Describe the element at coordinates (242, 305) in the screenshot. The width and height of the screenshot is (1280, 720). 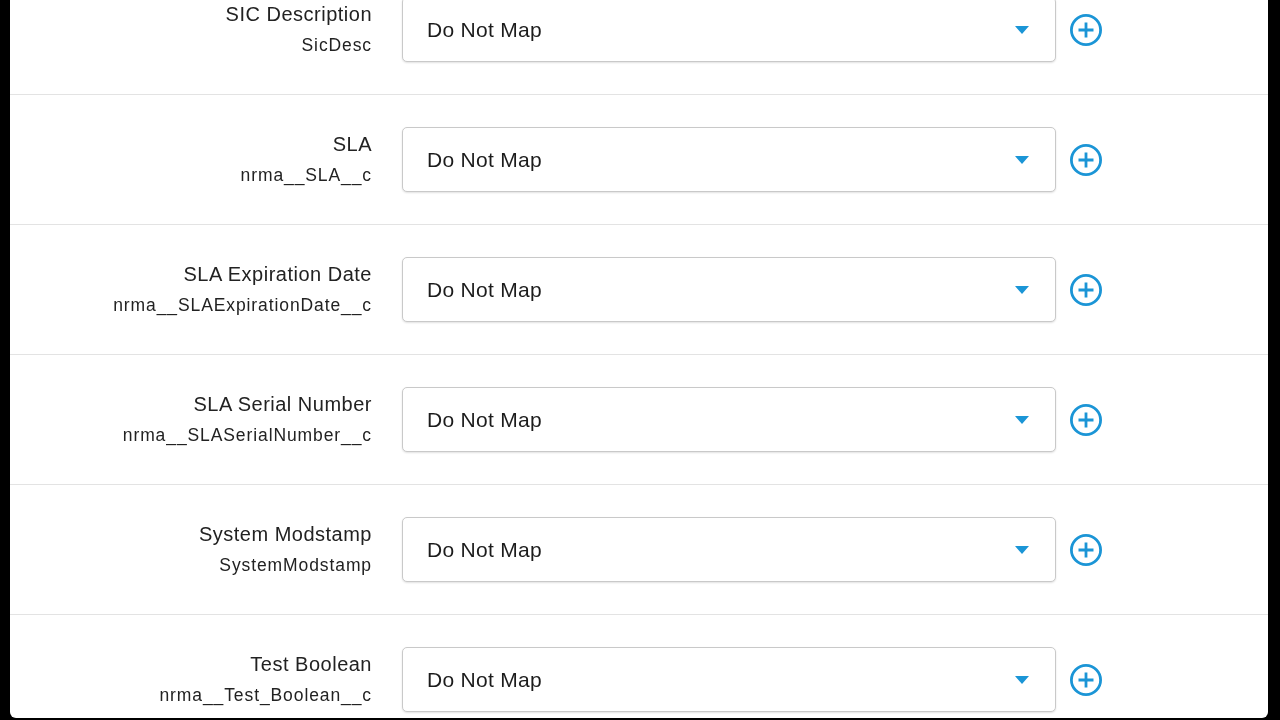
I see `field-api-name: nrma__SLAExpirationDate__c` at that location.